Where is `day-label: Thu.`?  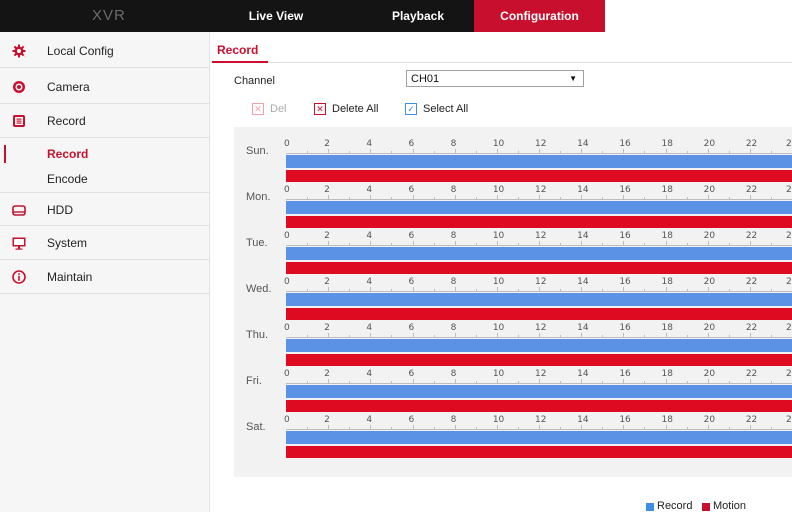 day-label: Thu. is located at coordinates (257, 335).